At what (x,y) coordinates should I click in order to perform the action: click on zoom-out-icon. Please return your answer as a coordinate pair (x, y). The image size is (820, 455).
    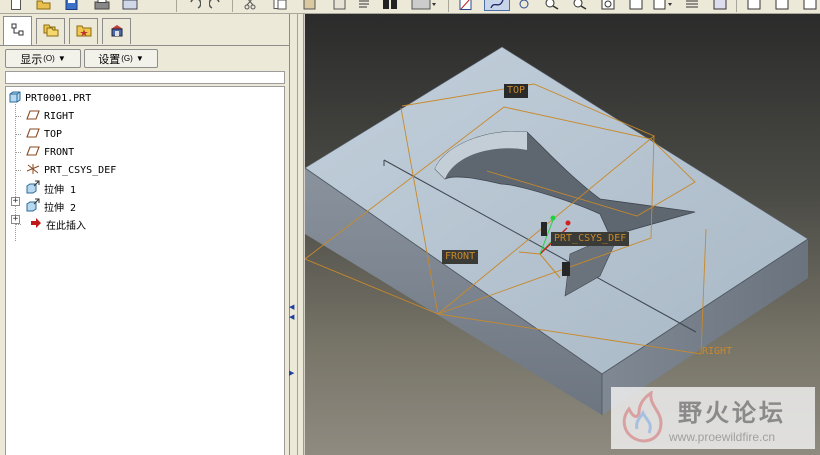
    Looking at the image, I should click on (580, 5).